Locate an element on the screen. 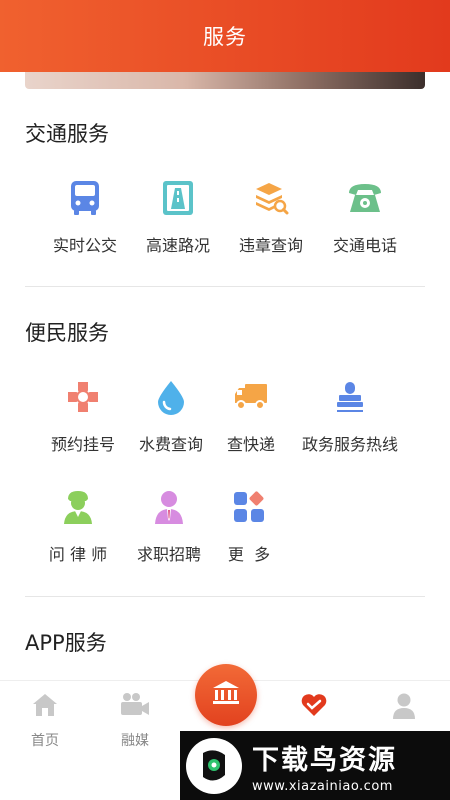 Image resolution: width=450 pixels, height=800 pixels. page-title: 服务 is located at coordinates (225, 37).